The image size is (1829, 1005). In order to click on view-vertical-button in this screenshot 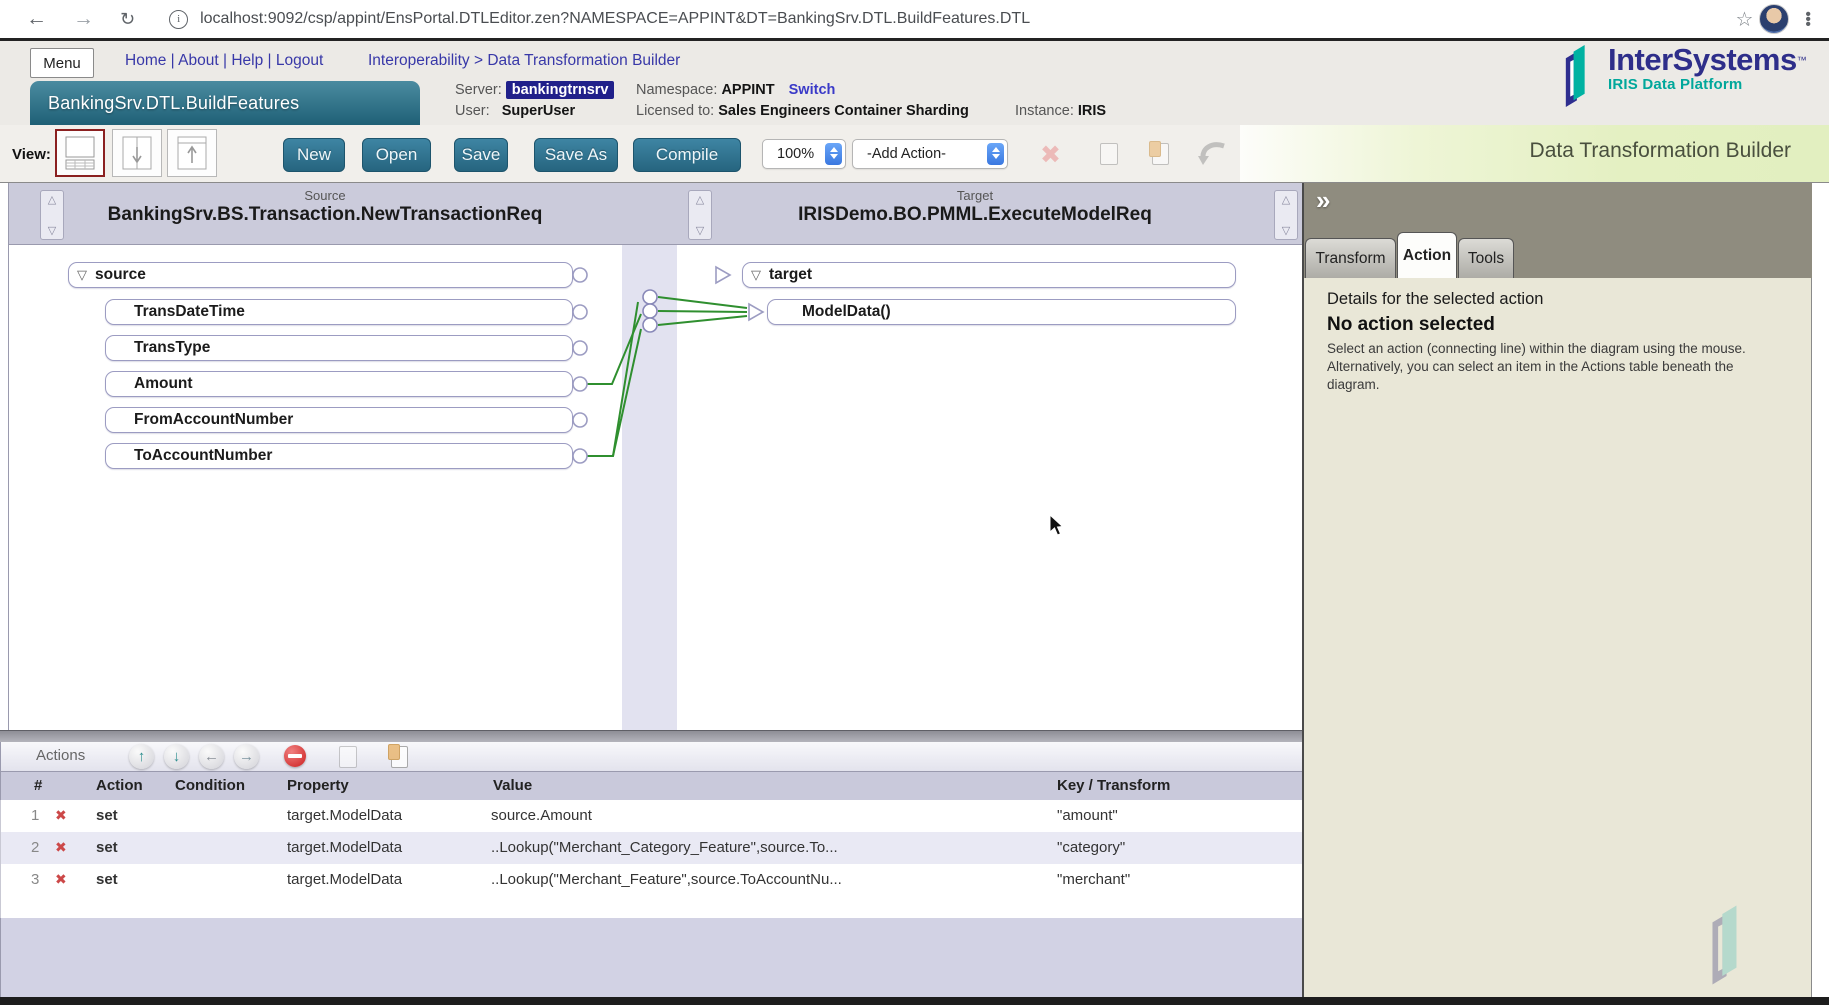, I will do `click(137, 153)`.